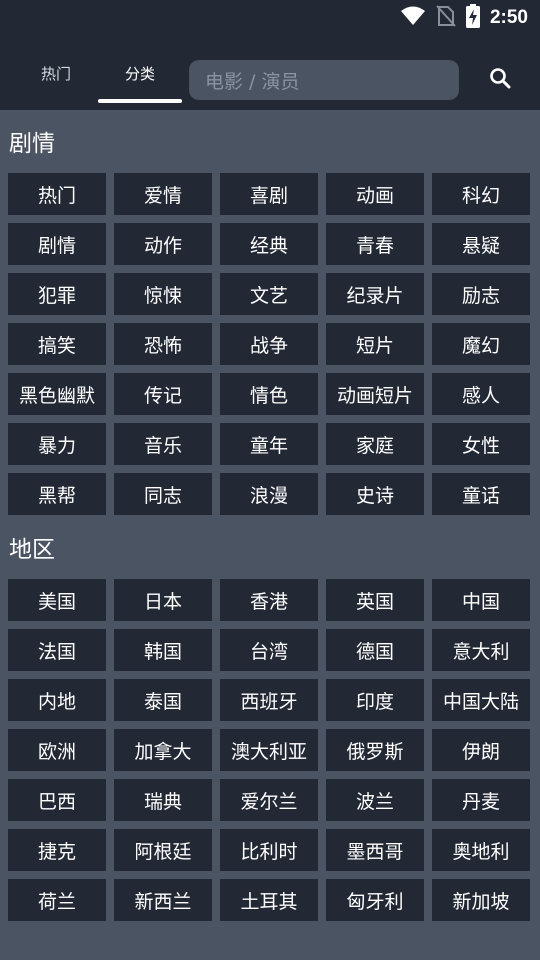 The height and width of the screenshot is (960, 540). What do you see at coordinates (57, 600) in the screenshot?
I see `region-chip: 美国` at bounding box center [57, 600].